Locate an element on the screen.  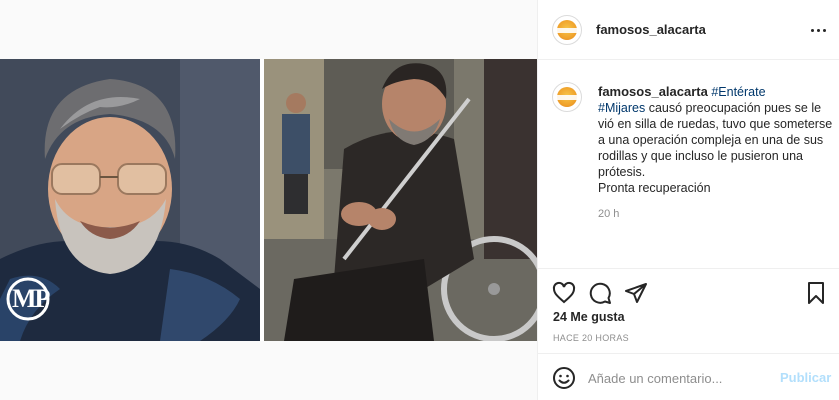
hashtag-link: #Mijares is located at coordinates (621, 108).